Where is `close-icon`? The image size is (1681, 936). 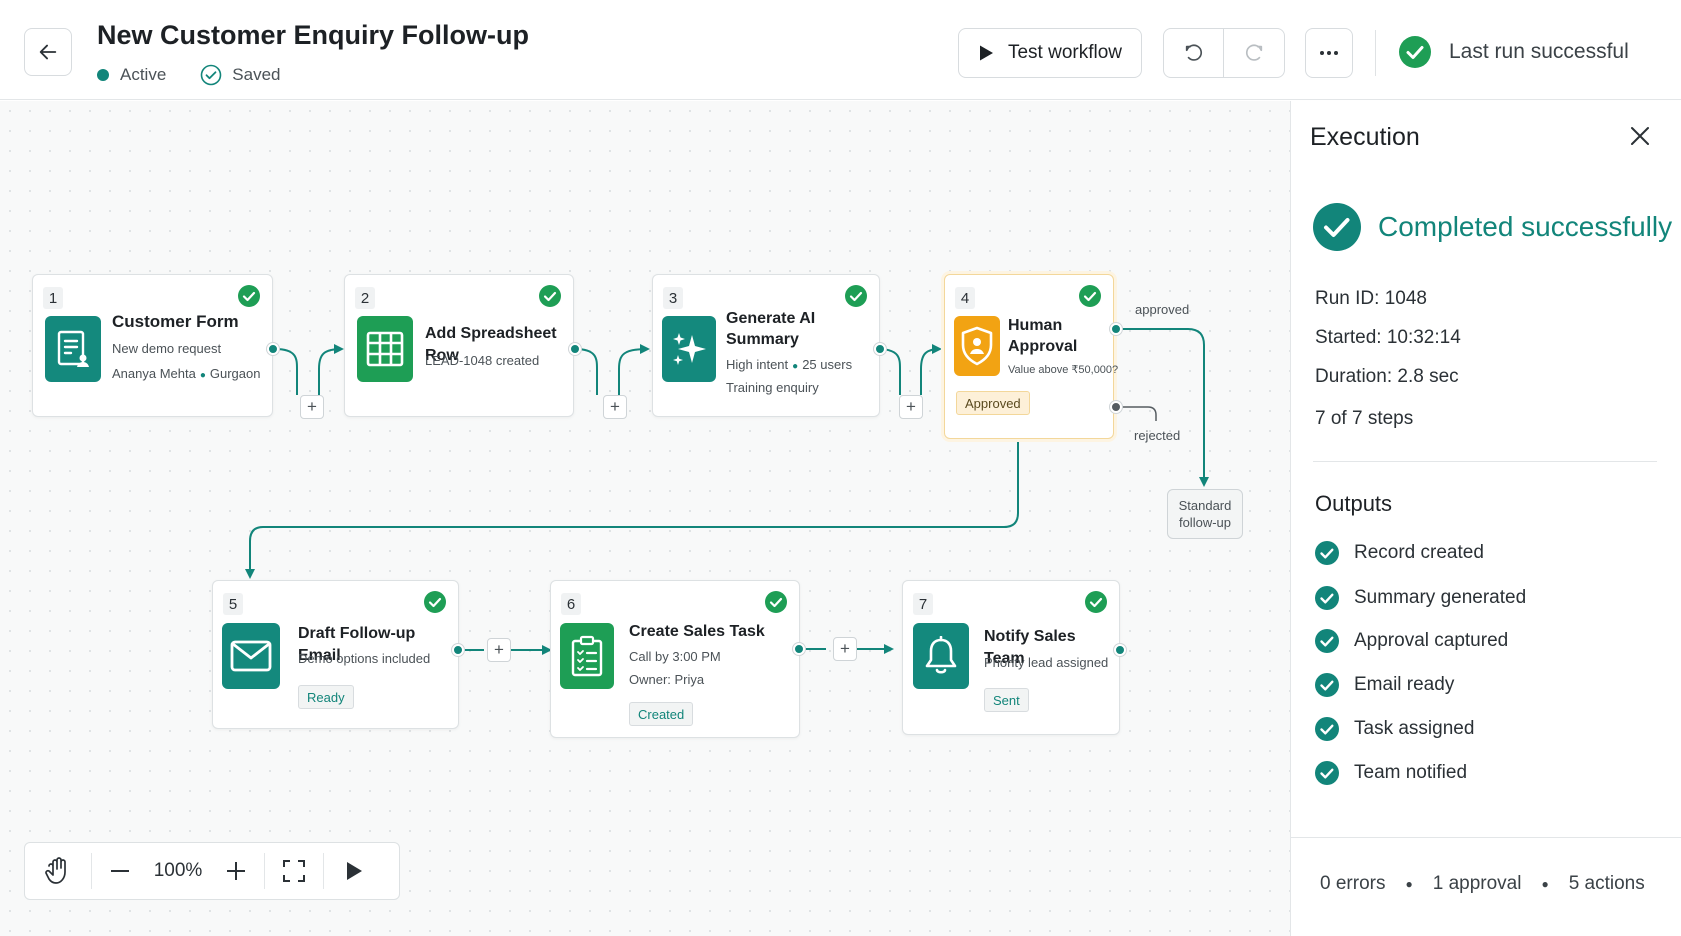 close-icon is located at coordinates (1640, 136).